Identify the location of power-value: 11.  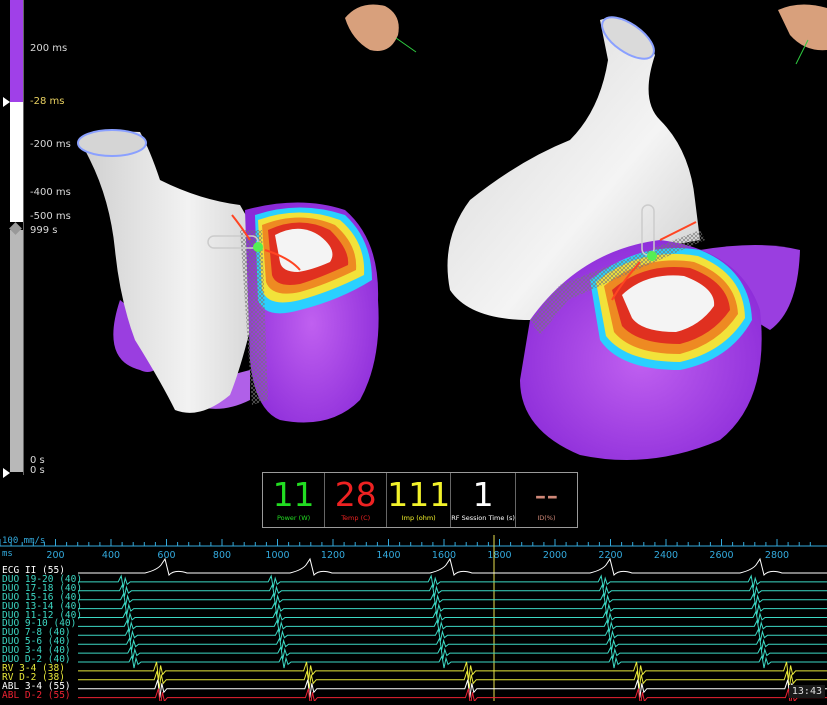
(293, 494).